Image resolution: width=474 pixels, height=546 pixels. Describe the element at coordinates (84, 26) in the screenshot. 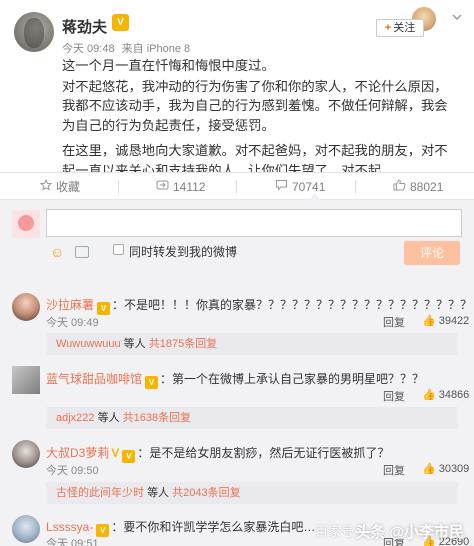

I see `author-name: 蒋劲夫` at that location.